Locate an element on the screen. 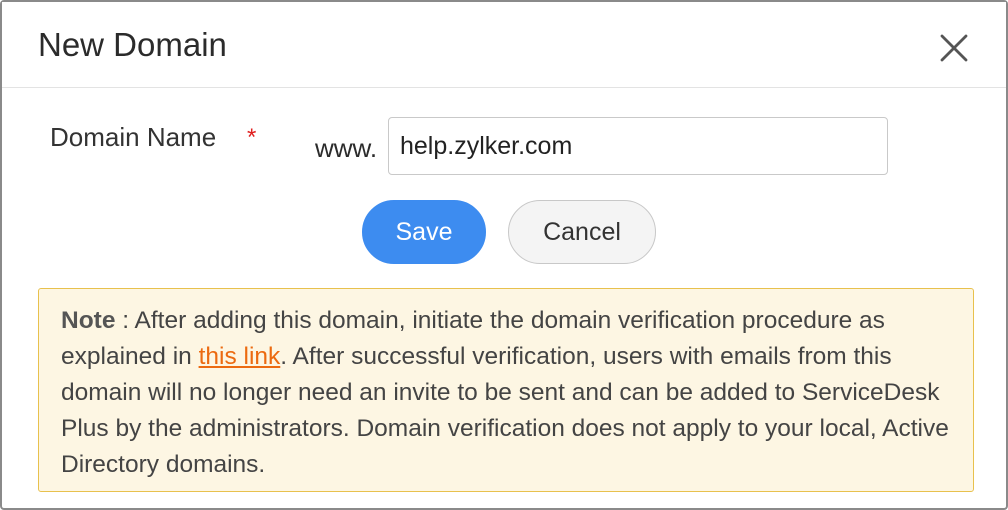 The width and height of the screenshot is (1008, 510). domain-name-label: Domain Name is located at coordinates (133, 137).